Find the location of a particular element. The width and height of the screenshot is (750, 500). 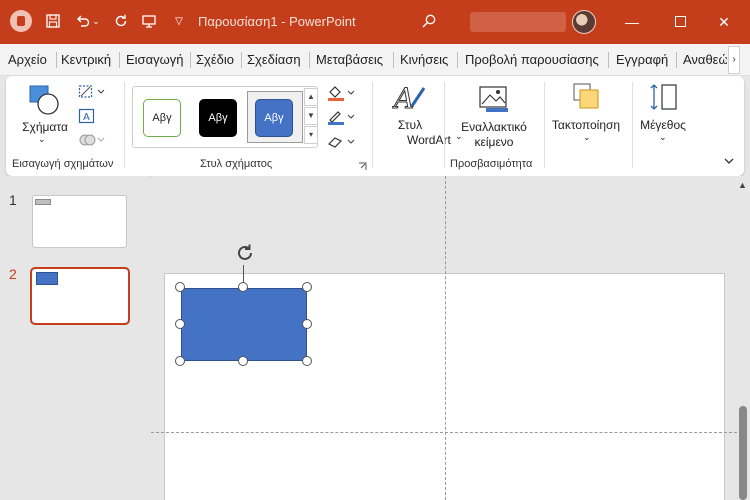

slide-thumbnails-pane: 1 2 is located at coordinates (75, 338).